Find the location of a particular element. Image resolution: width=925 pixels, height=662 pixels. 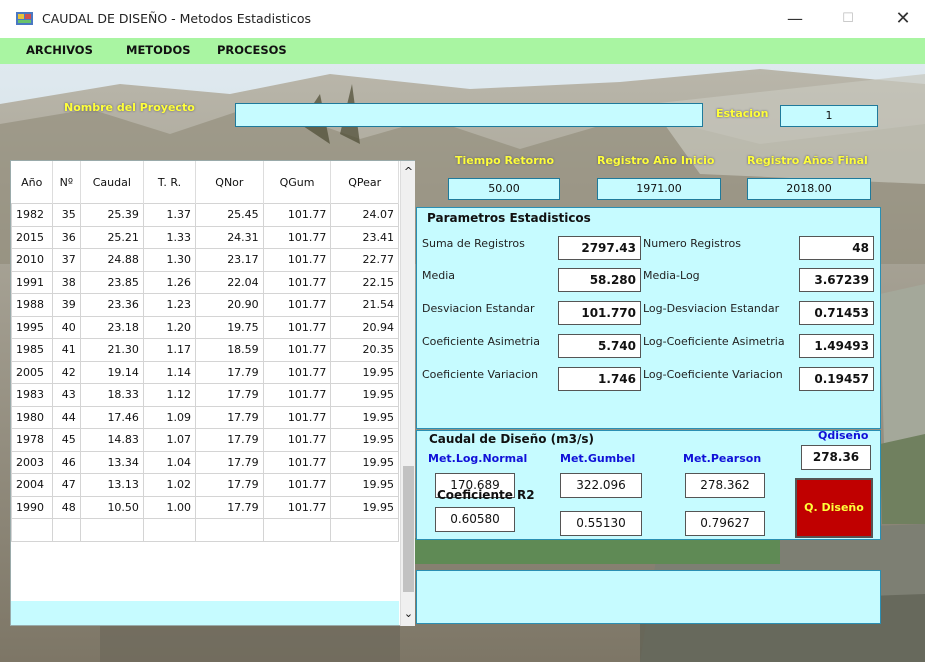

end-year-field: 2018.00 is located at coordinates (809, 189).